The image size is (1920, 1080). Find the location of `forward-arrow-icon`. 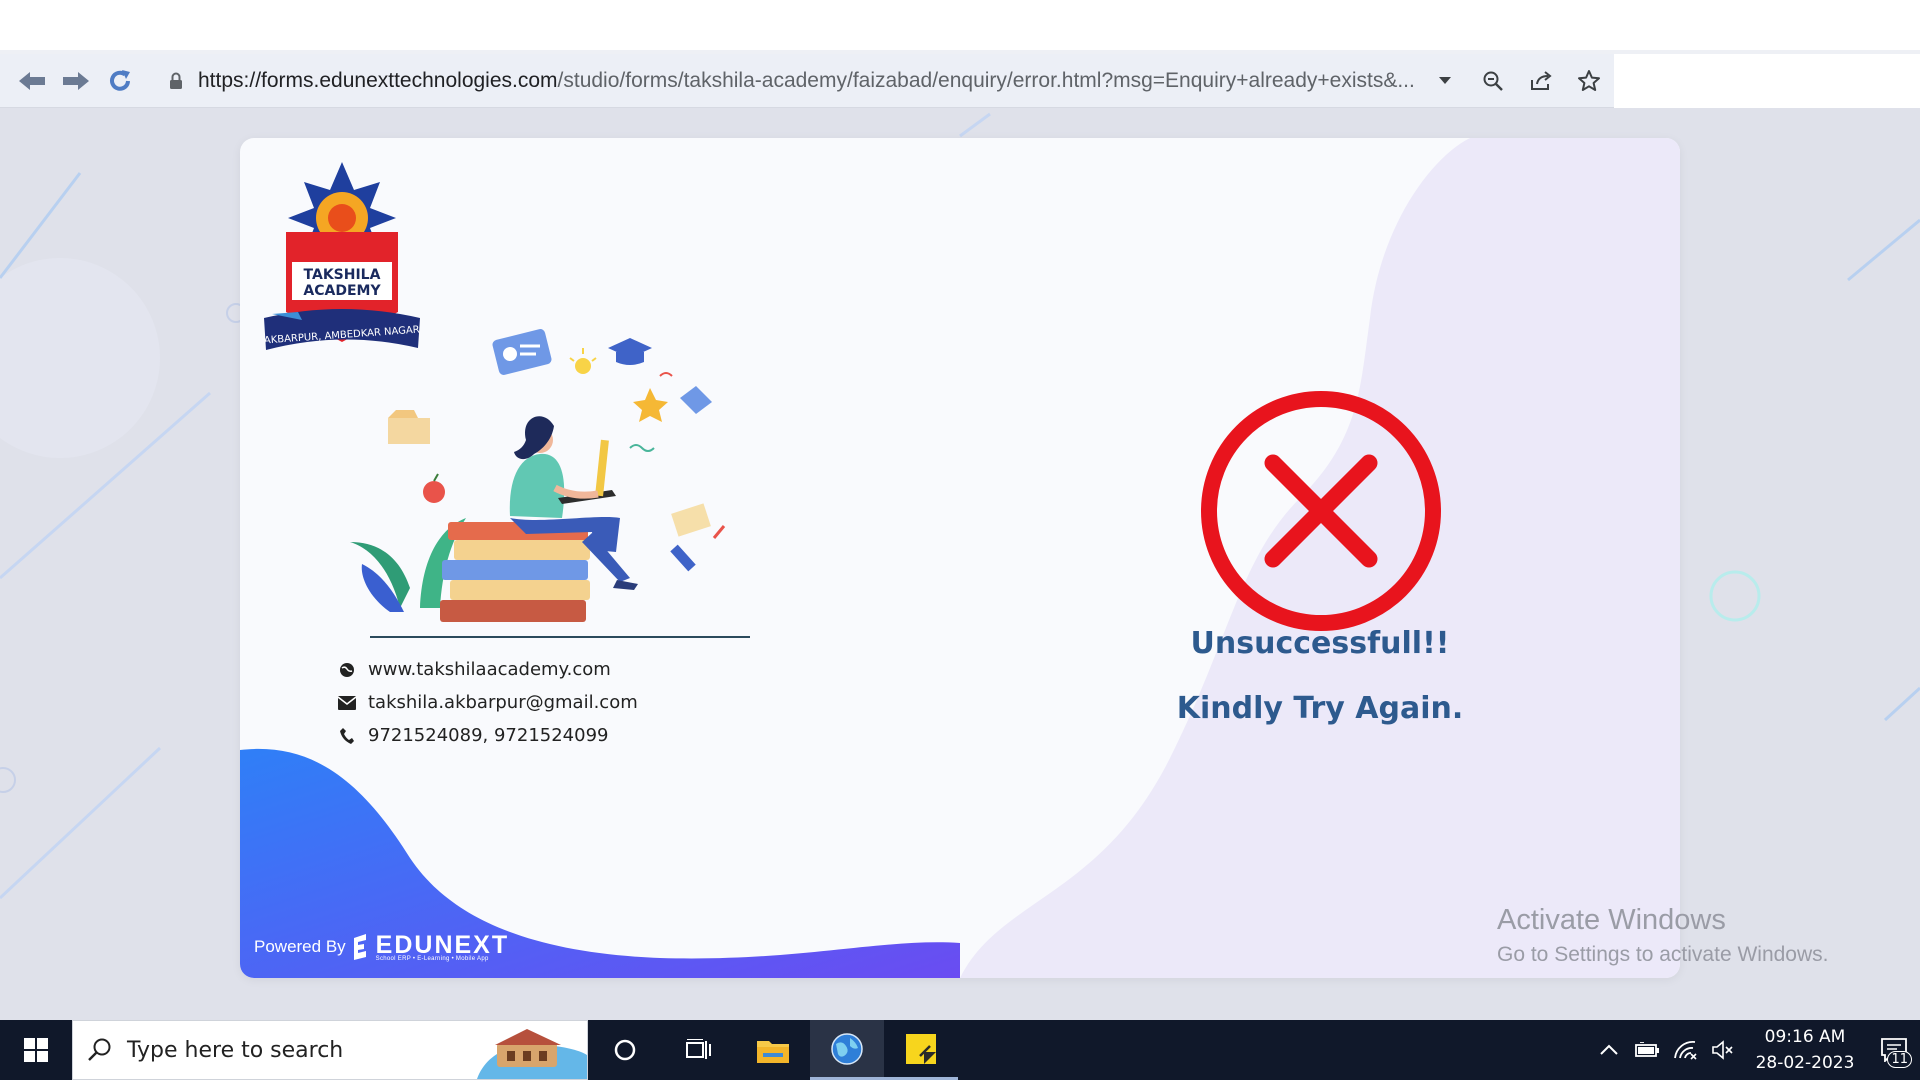

forward-arrow-icon is located at coordinates (76, 80).